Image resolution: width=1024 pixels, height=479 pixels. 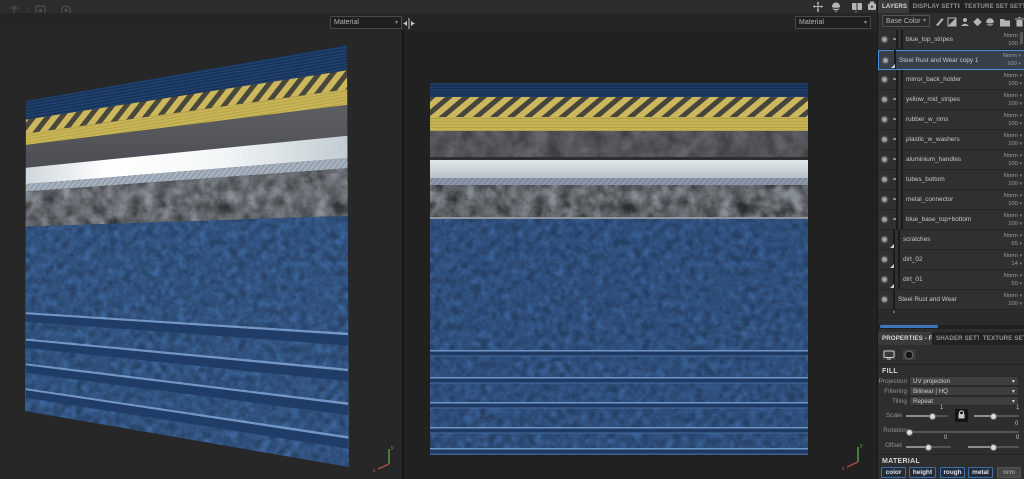 What do you see at coordinates (952, 22) in the screenshot?
I see `add-fill-layer-icon` at bounding box center [952, 22].